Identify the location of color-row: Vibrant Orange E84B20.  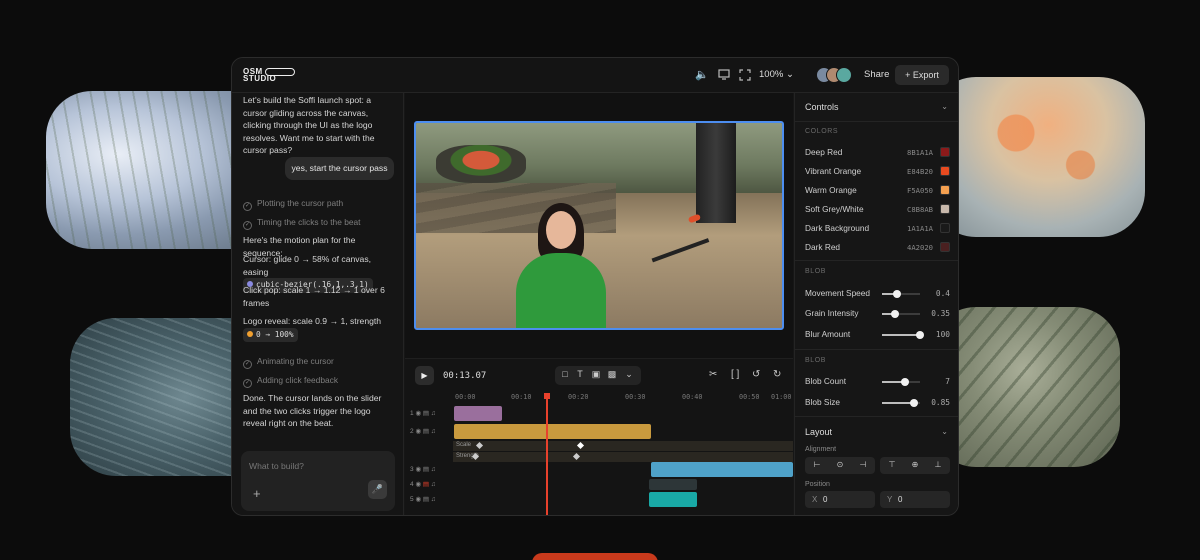
(877, 172).